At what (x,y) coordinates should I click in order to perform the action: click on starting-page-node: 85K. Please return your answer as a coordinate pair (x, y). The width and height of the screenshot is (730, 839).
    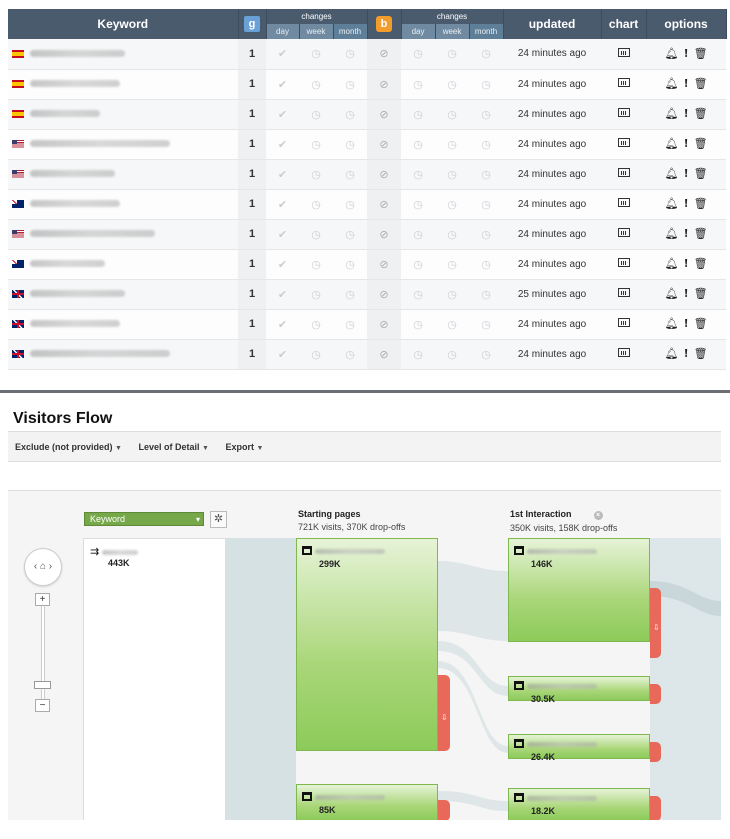
    Looking at the image, I should click on (367, 802).